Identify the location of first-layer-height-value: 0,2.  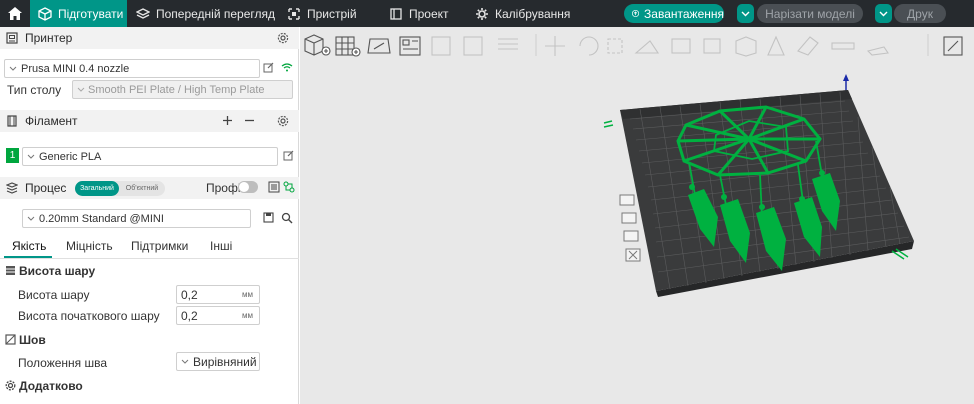
(189, 315).